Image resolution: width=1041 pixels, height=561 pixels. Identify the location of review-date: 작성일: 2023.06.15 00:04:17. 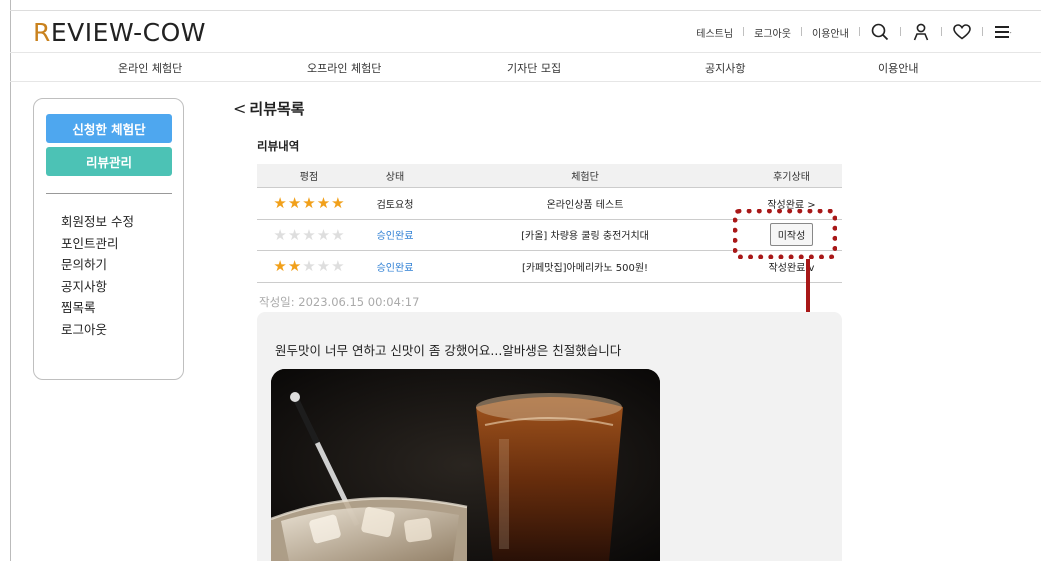
(339, 302).